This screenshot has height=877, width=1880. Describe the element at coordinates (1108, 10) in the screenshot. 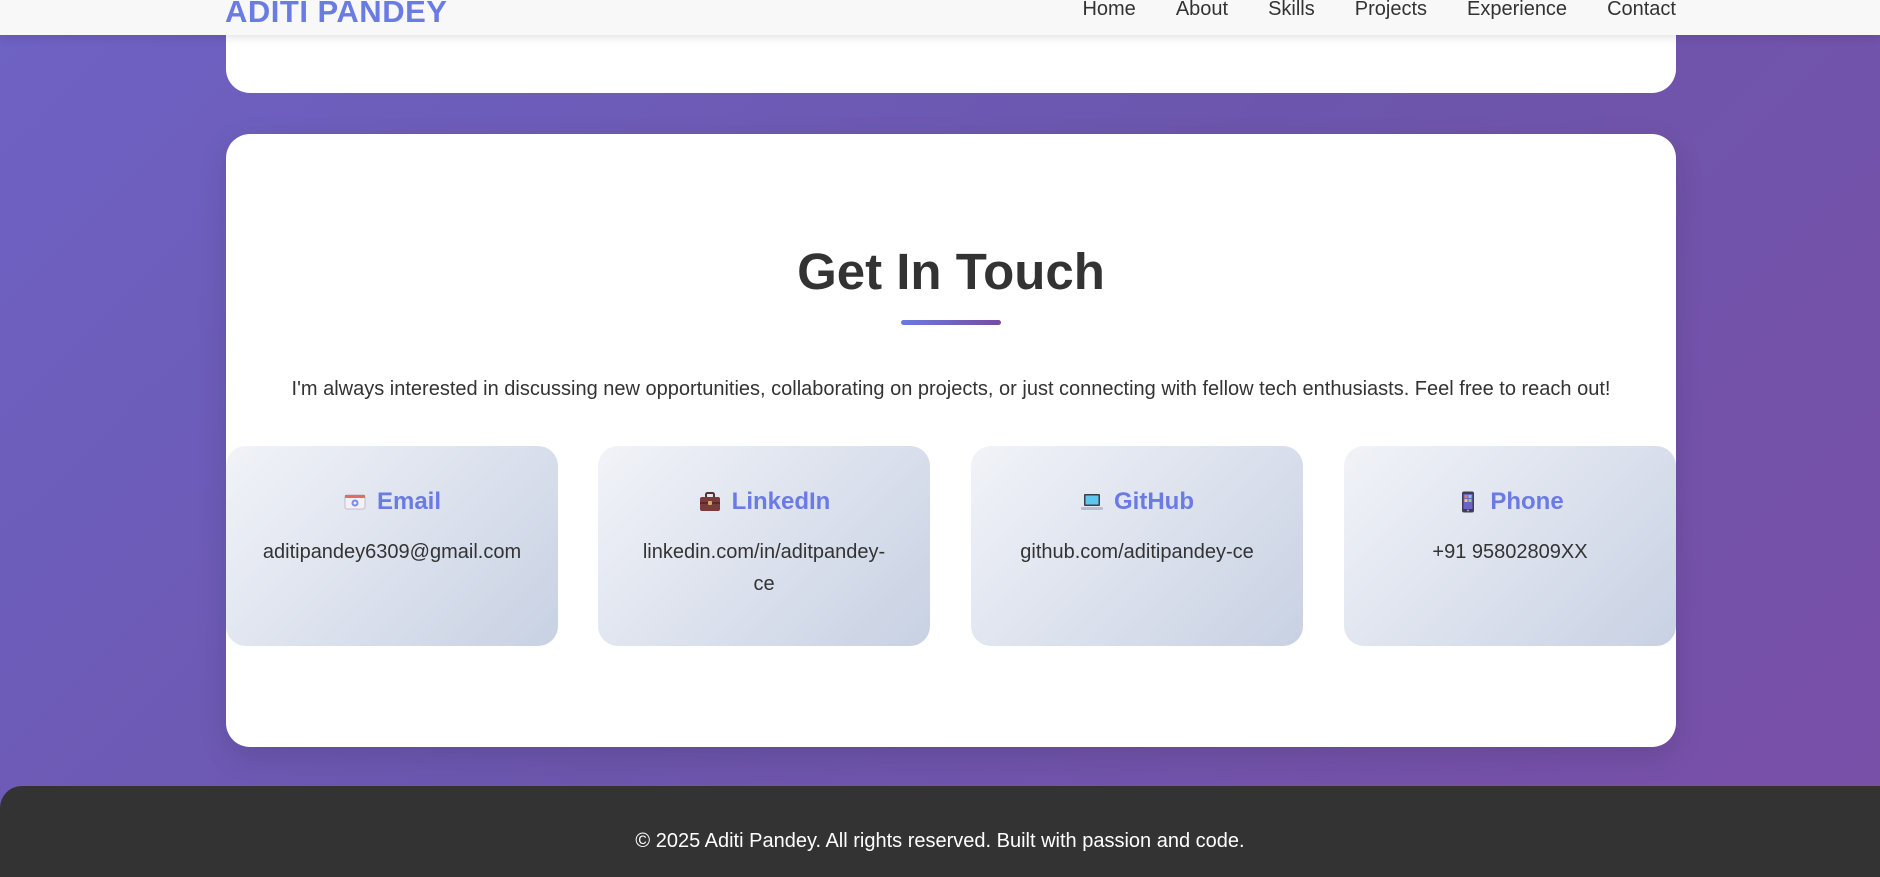

I see `nav-link-home: Home` at that location.